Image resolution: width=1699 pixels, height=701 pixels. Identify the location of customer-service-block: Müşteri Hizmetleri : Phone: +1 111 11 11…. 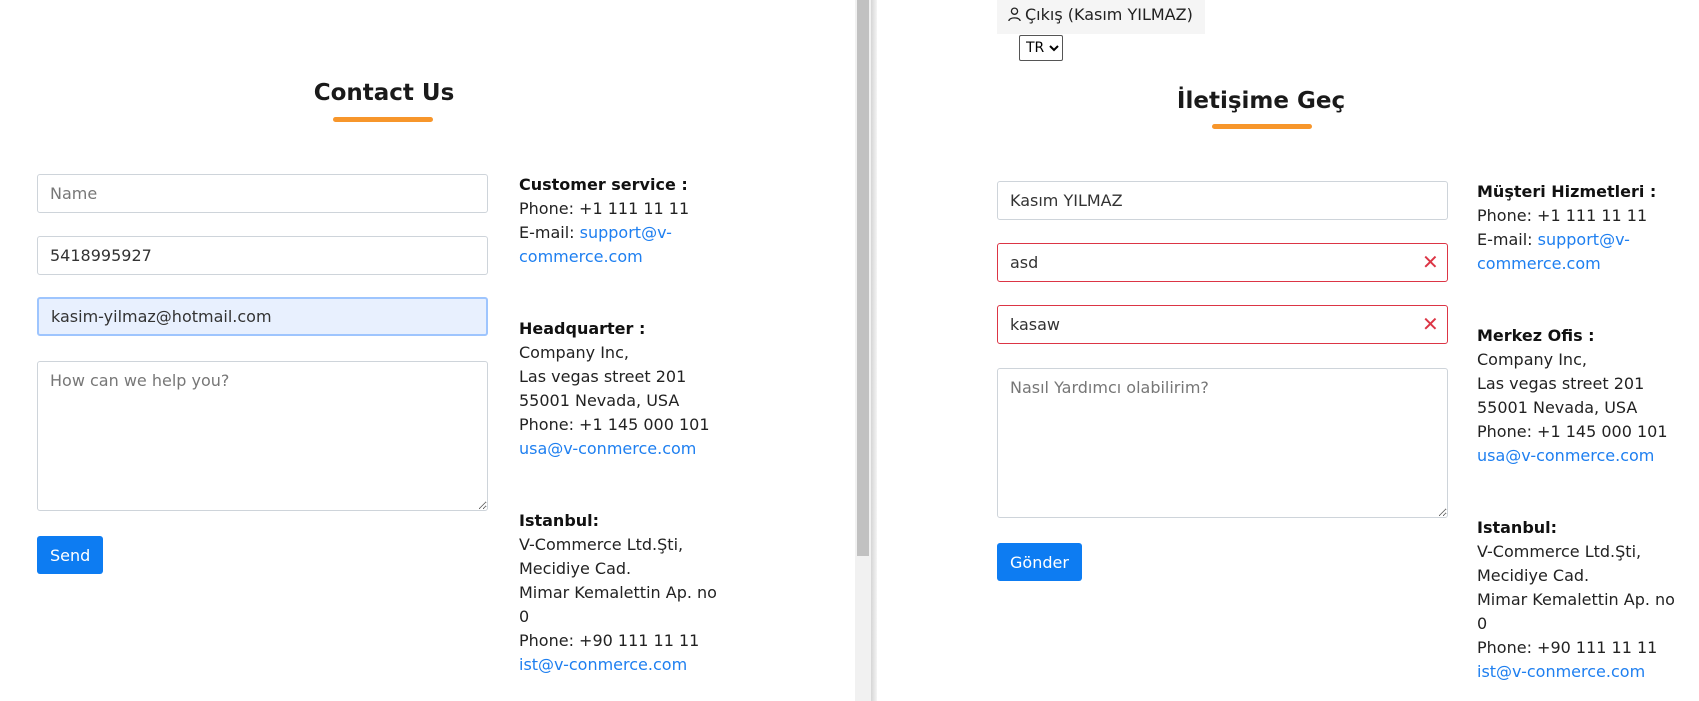
(1587, 228).